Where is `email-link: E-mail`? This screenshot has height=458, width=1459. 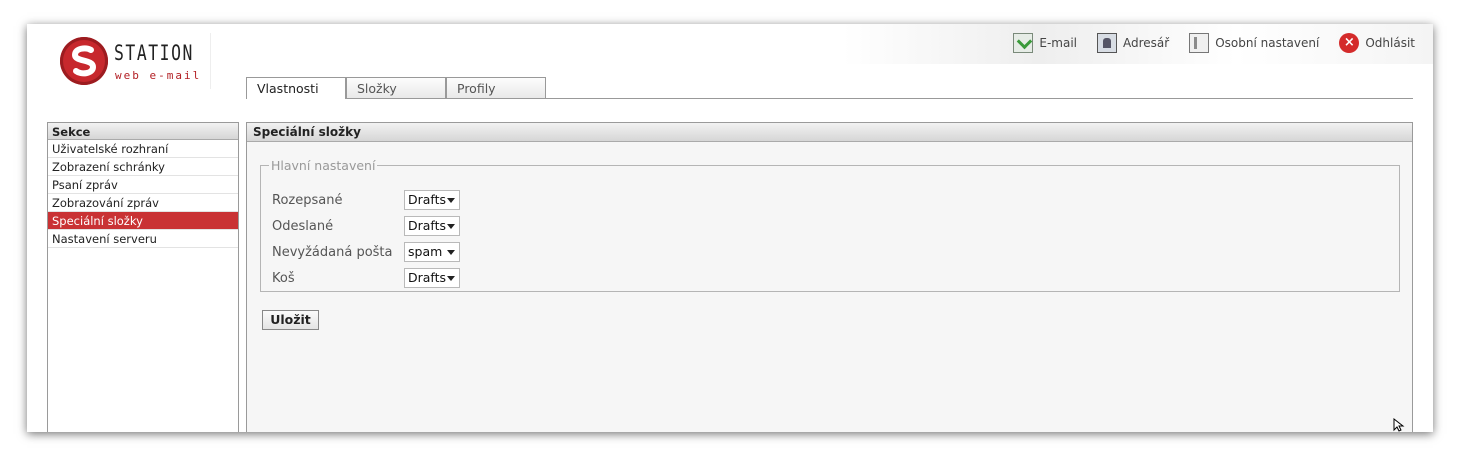
email-link: E-mail is located at coordinates (1045, 43).